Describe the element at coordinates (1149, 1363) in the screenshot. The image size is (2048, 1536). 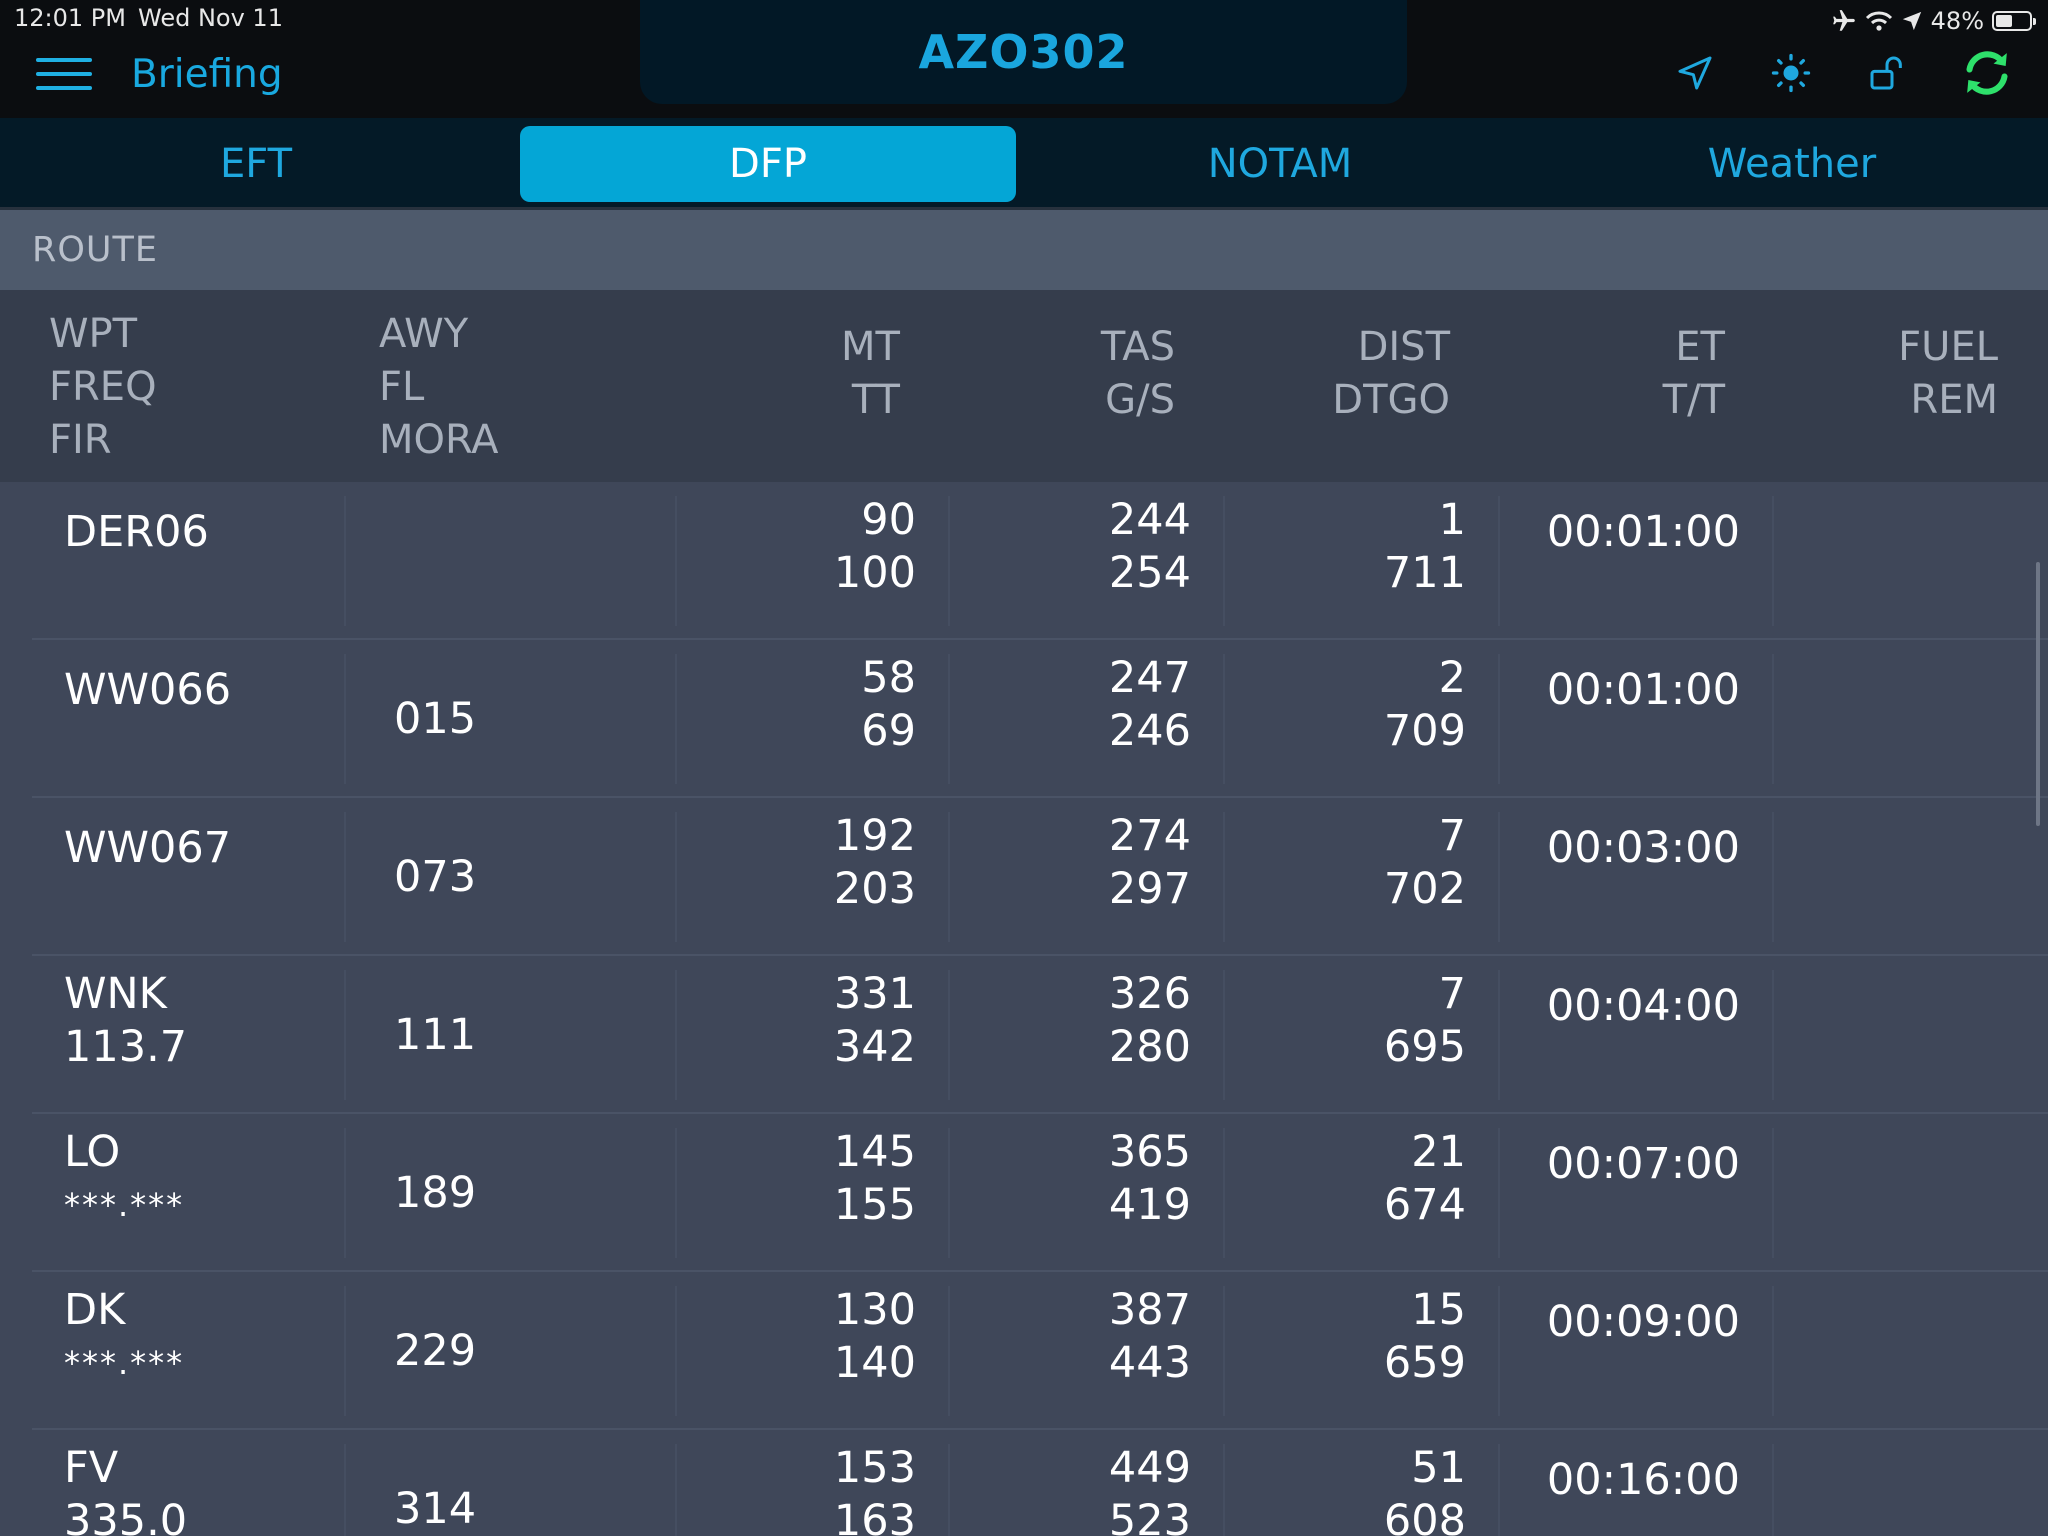
I see `gs-value: 443` at that location.